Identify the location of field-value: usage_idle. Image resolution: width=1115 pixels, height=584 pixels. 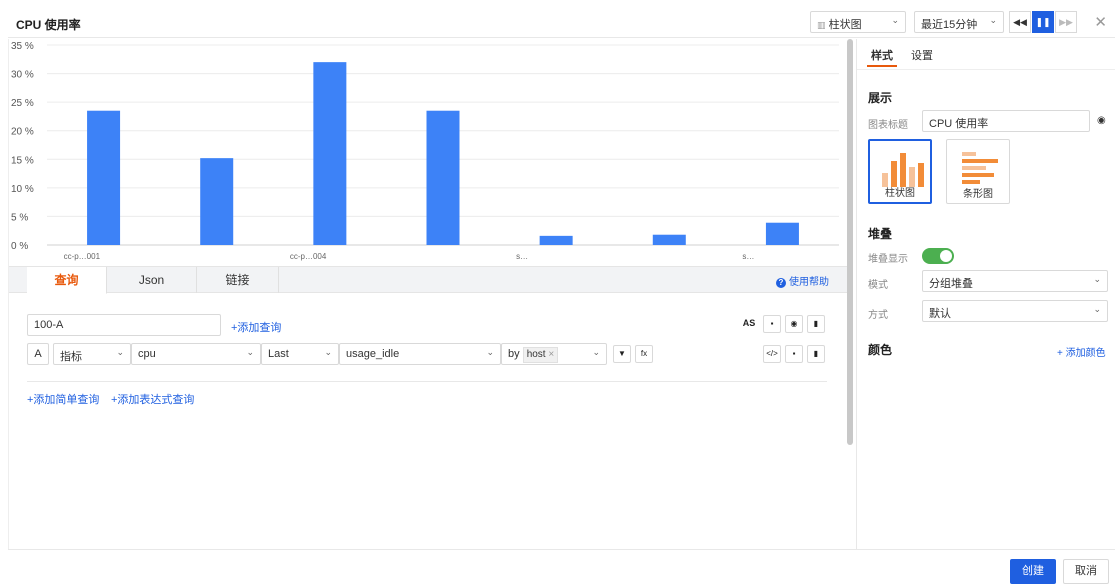
(373, 354).